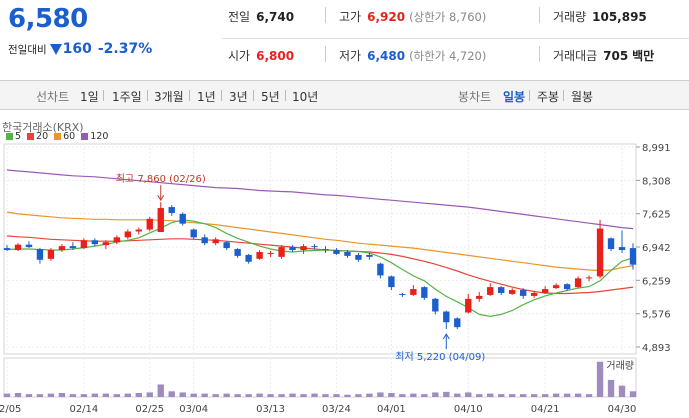  What do you see at coordinates (622, 409) in the screenshot?
I see `x-tick-label: 04/30` at bounding box center [622, 409].